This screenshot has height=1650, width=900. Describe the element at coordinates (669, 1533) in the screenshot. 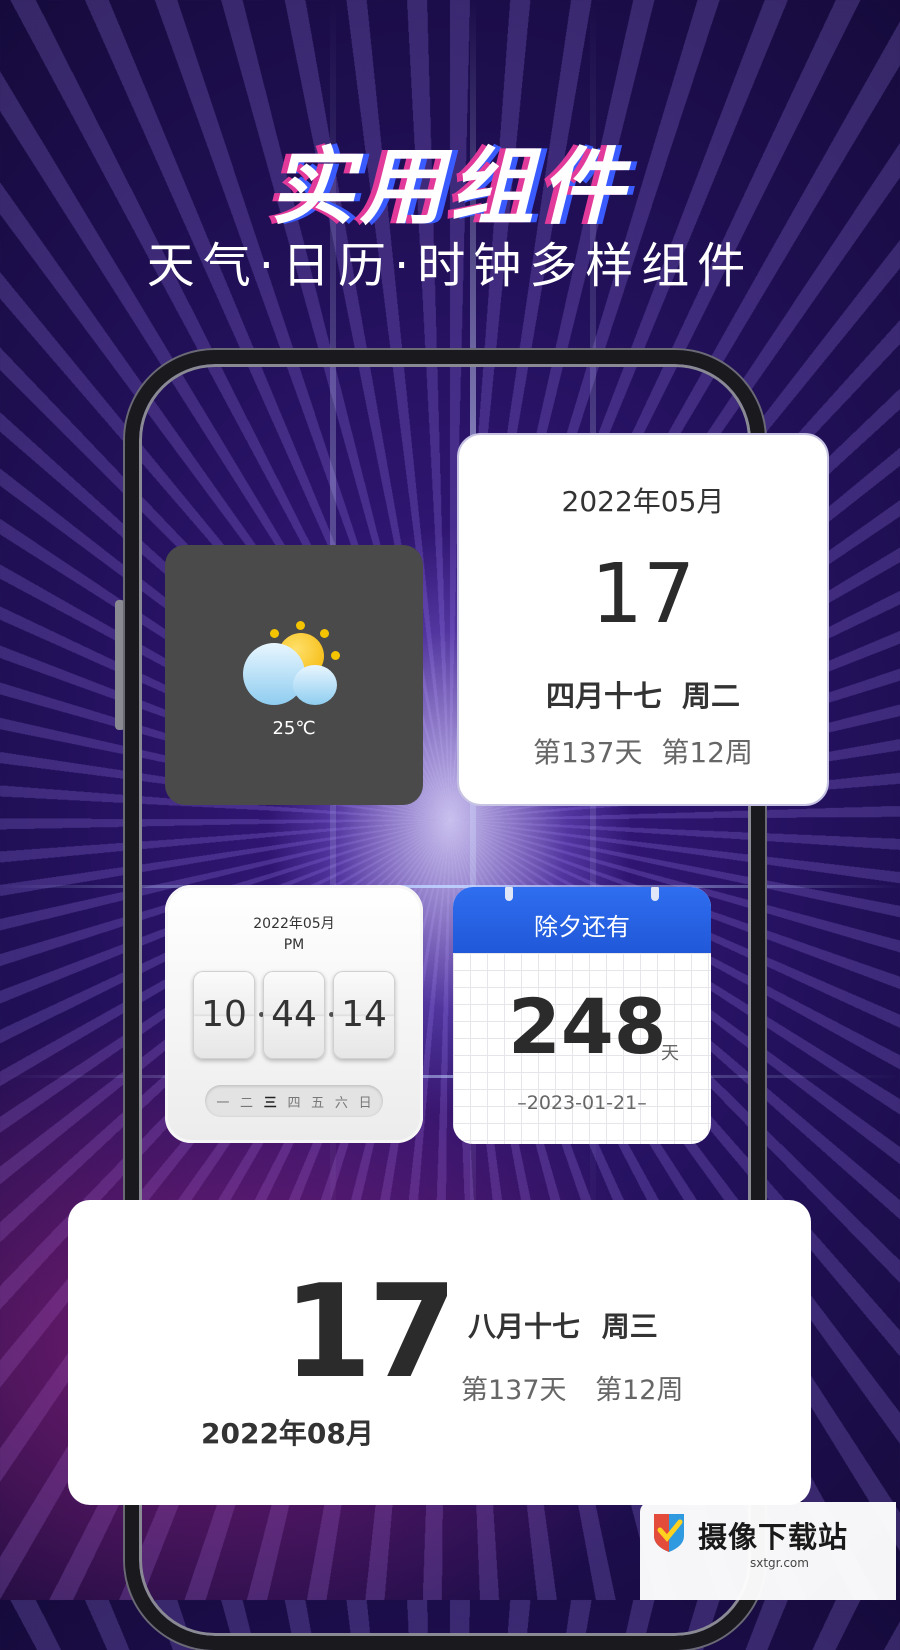

I see `brand-logo-icon` at that location.